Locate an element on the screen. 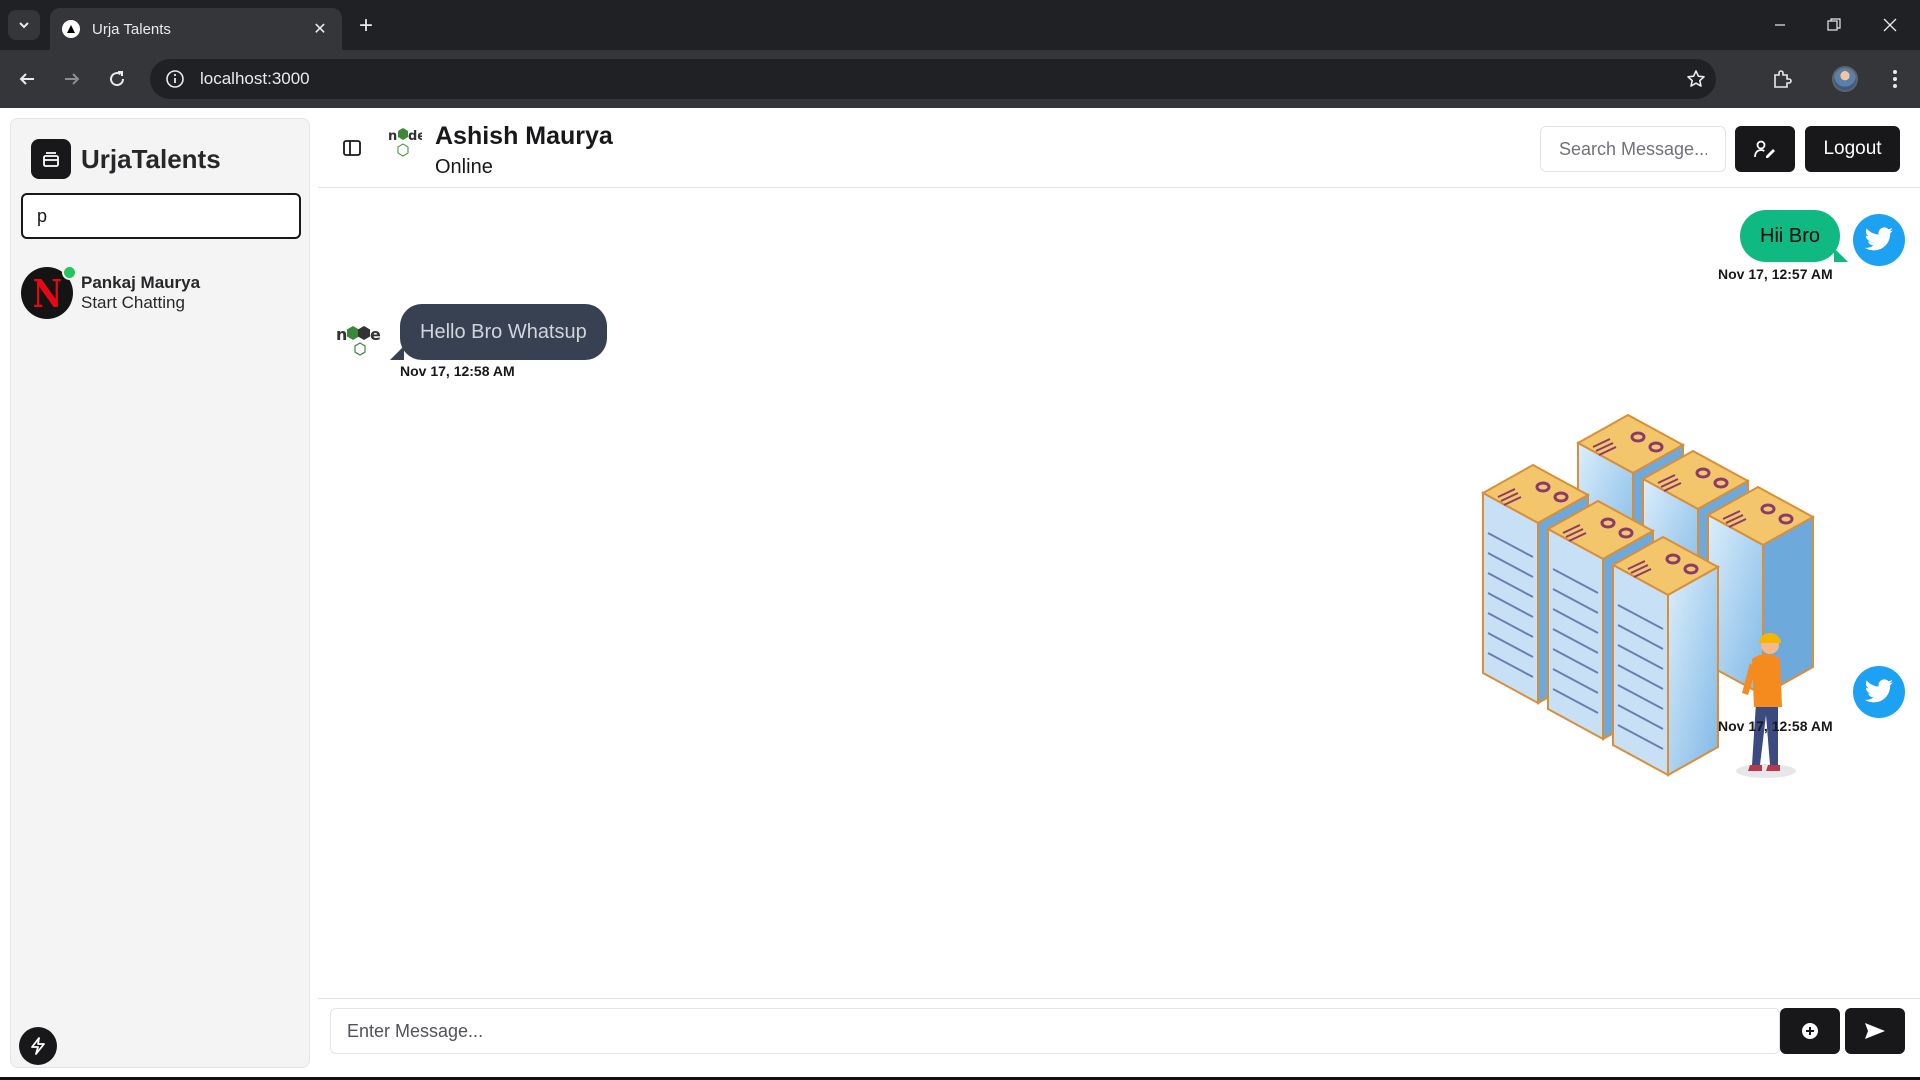 Image resolution: width=1920 pixels, height=1080 pixels. edit-profile-button is located at coordinates (1765, 149).